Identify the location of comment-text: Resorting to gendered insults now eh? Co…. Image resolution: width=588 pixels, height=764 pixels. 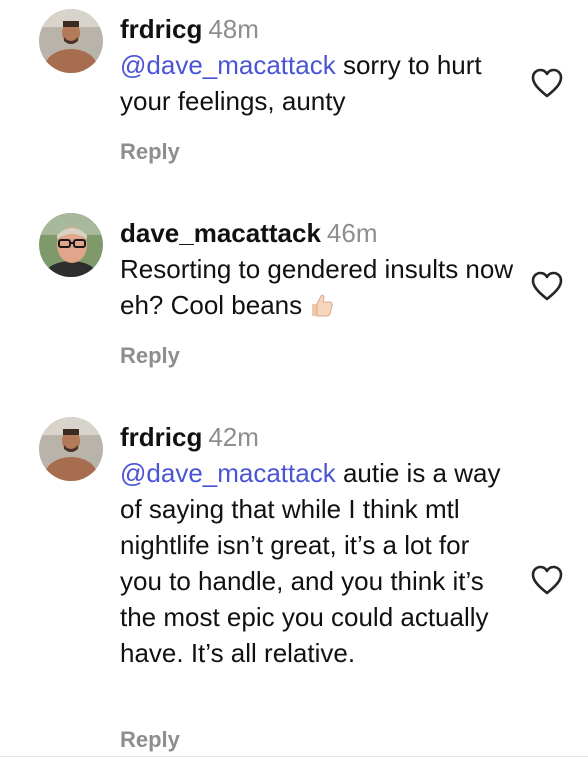
(320, 289).